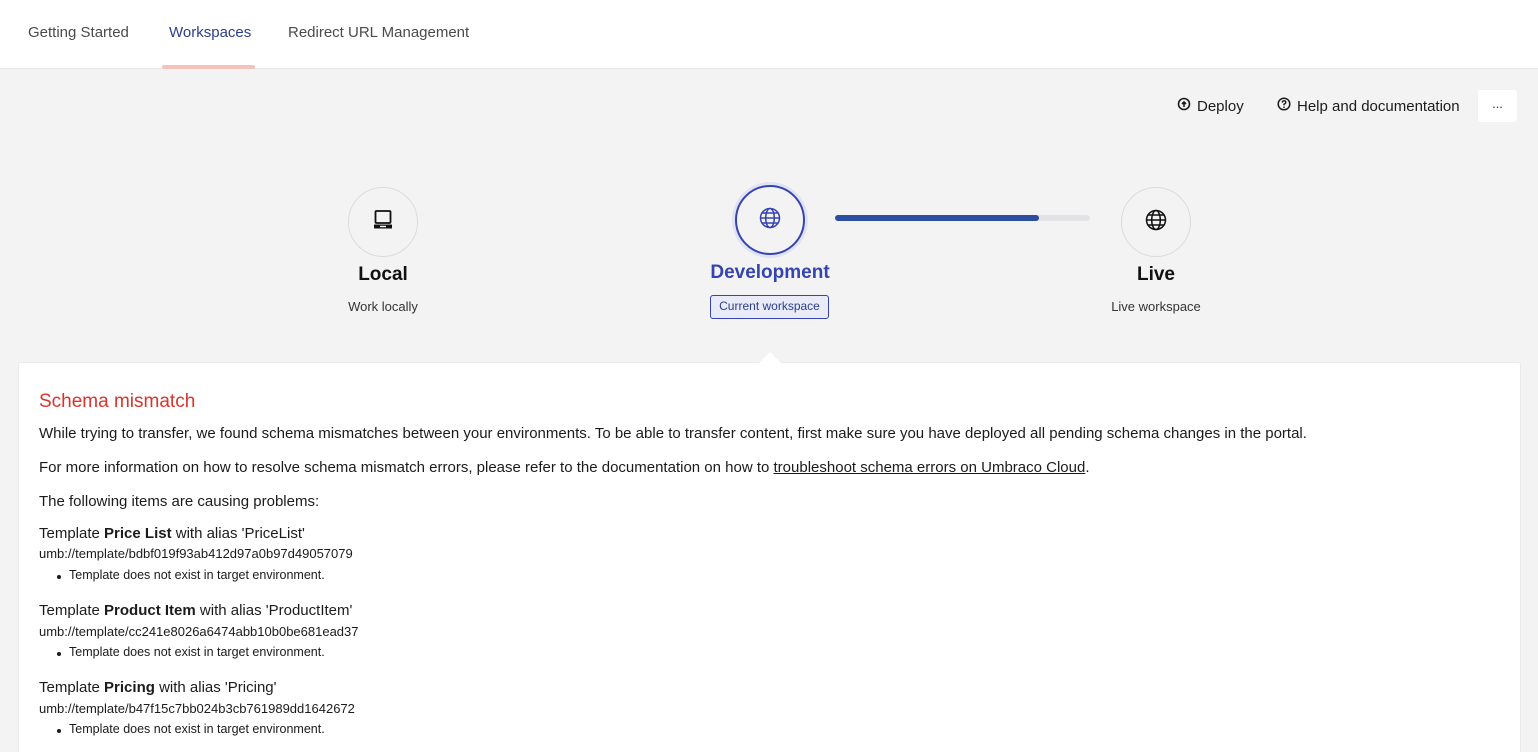 This screenshot has height=752, width=1538. I want to click on help-icon, so click(1284, 106).